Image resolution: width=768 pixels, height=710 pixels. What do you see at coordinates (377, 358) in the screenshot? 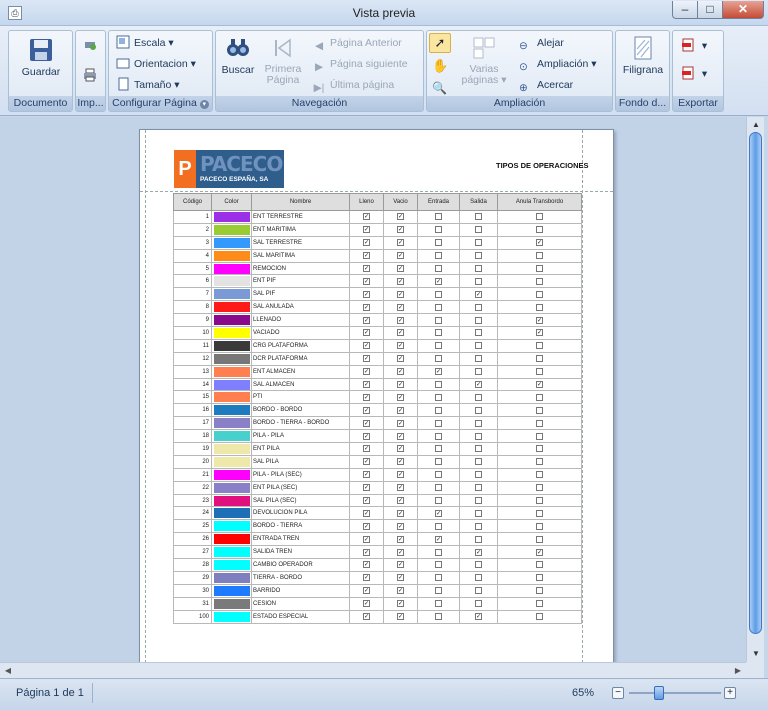
I see `table-row: 12 DCR PLATAFORMA ✓ ✓` at bounding box center [377, 358].